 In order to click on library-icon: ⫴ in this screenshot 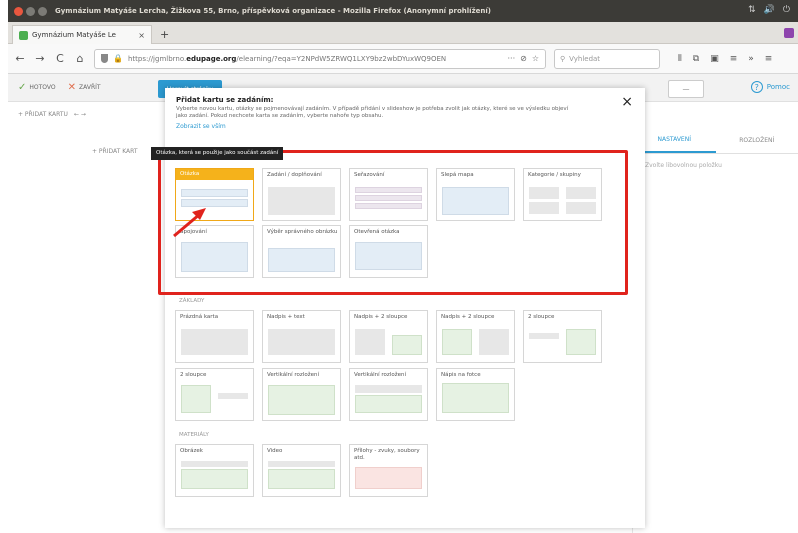, I will do `click(680, 59)`.